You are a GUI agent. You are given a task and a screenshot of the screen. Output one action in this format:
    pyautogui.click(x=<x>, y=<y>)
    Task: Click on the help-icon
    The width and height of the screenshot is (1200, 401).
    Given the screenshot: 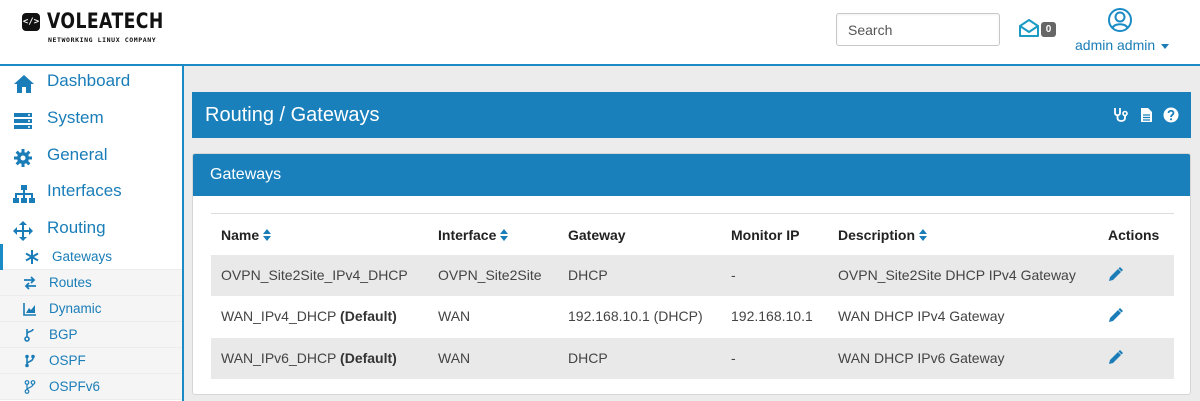 What is the action you would take?
    pyautogui.click(x=1171, y=115)
    